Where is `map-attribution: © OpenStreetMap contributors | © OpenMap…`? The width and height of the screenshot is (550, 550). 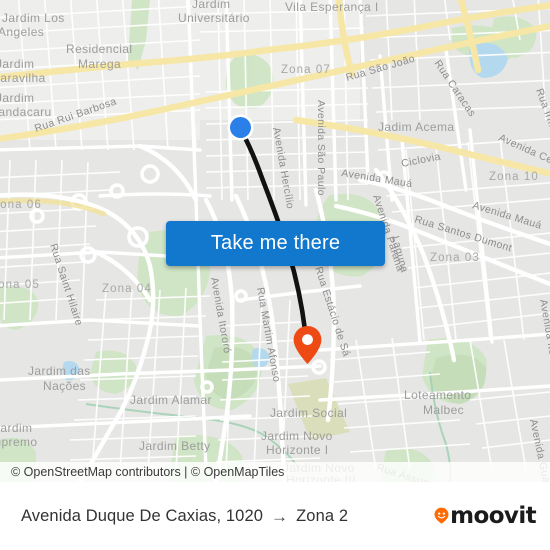 map-attribution: © OpenStreetMap contributors | © OpenMap… is located at coordinates (275, 472).